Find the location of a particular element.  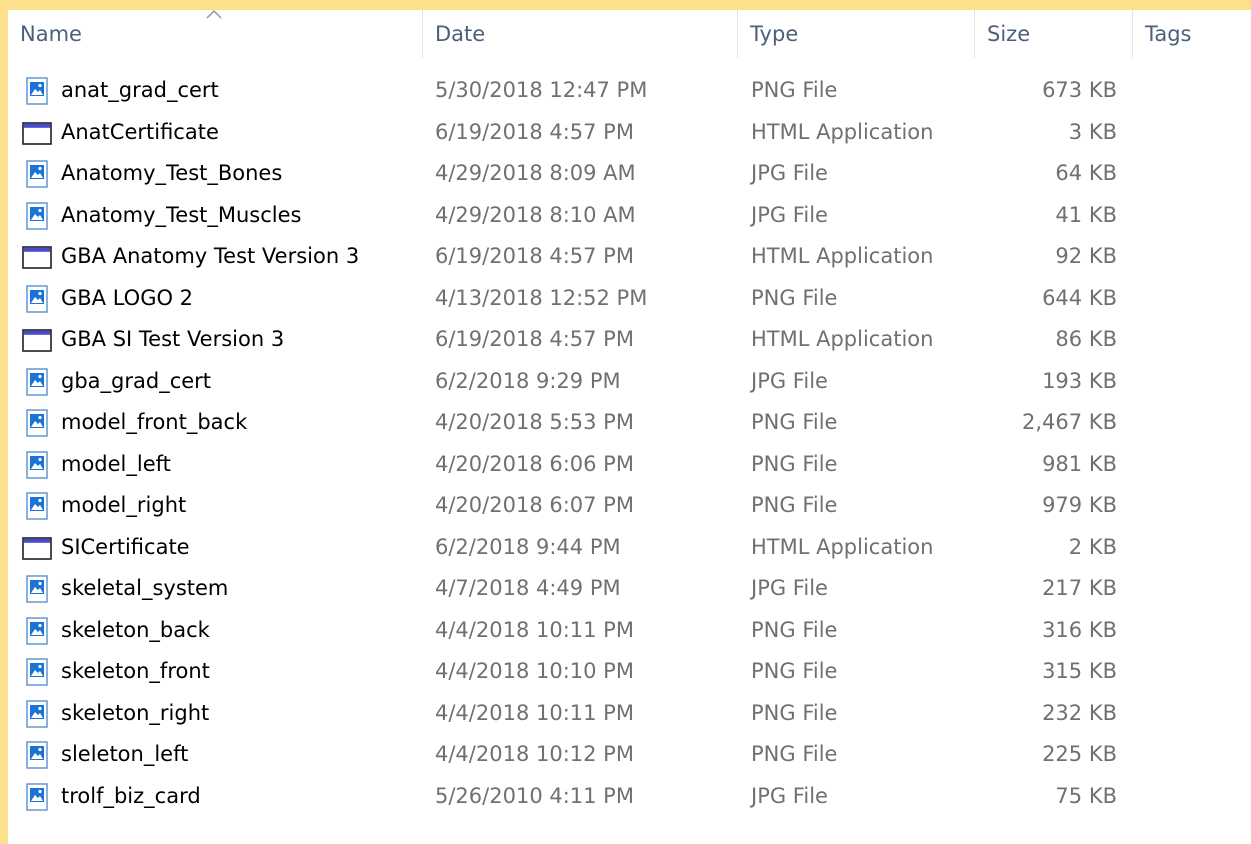

file-size: 41 KB is located at coordinates (1086, 215).